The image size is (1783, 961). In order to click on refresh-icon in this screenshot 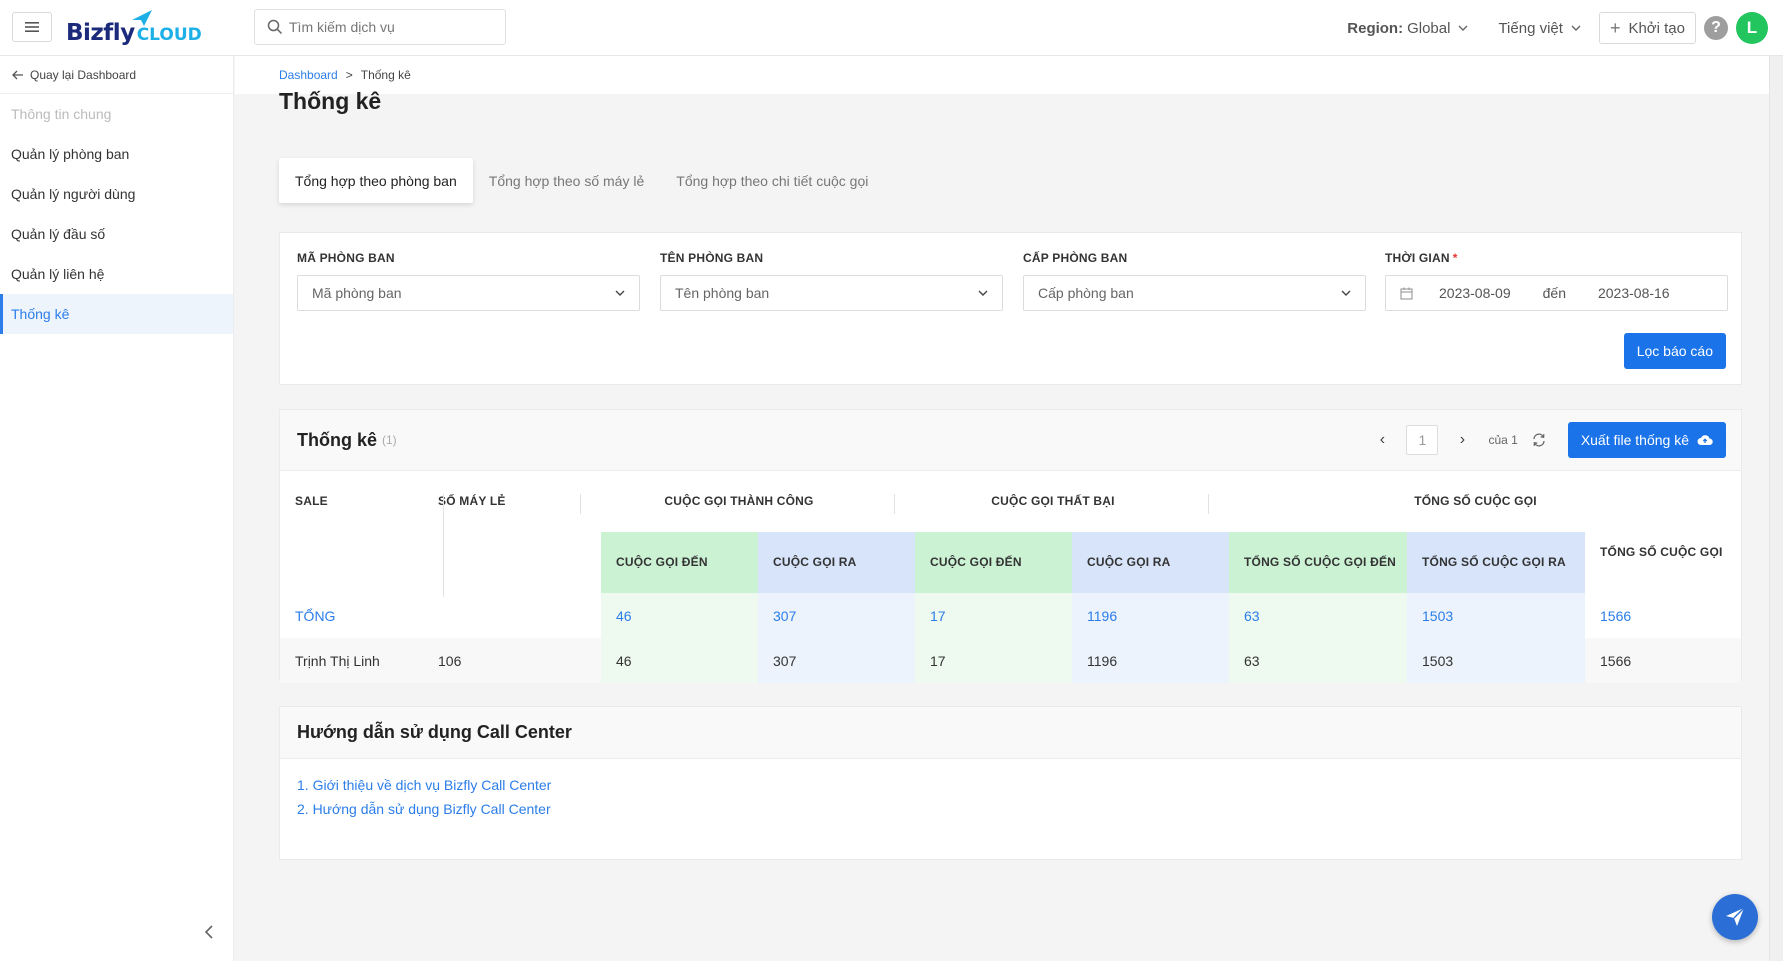, I will do `click(1539, 440)`.